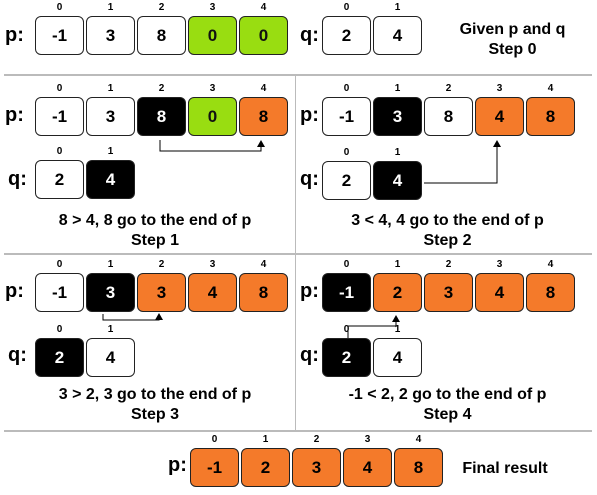 Image resolution: width=597 pixels, height=495 pixels. I want to click on step2-p-cell: 4, so click(499, 116).